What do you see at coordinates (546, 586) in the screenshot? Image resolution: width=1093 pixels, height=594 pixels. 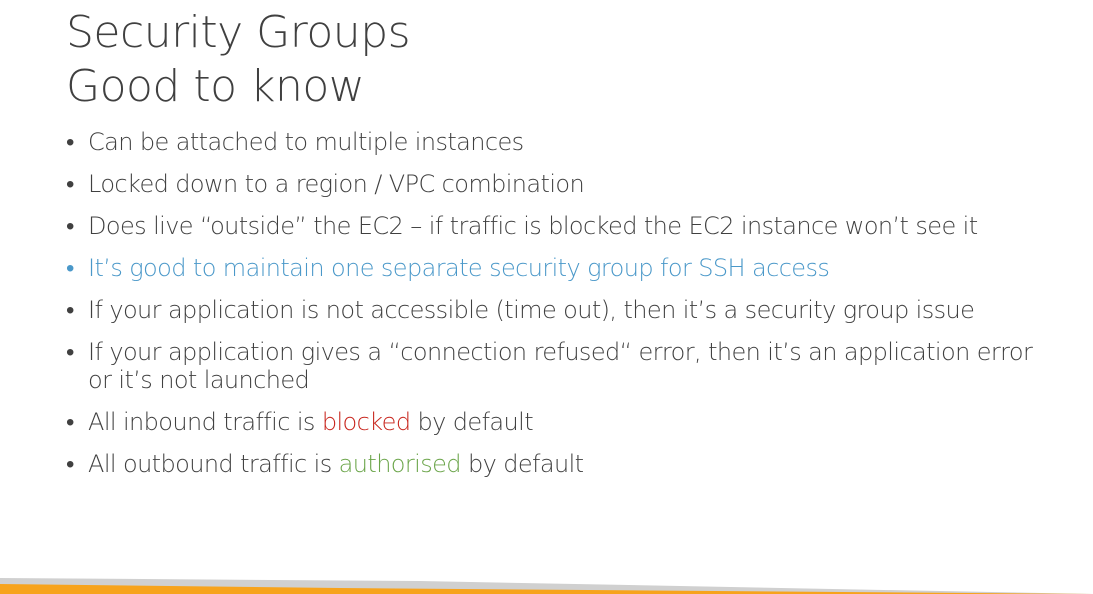 I see `bottom-decorative-bar` at bounding box center [546, 586].